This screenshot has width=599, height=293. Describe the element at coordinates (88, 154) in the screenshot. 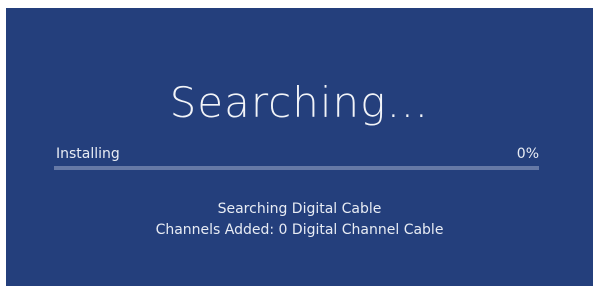

I see `progress-label: Installing` at that location.